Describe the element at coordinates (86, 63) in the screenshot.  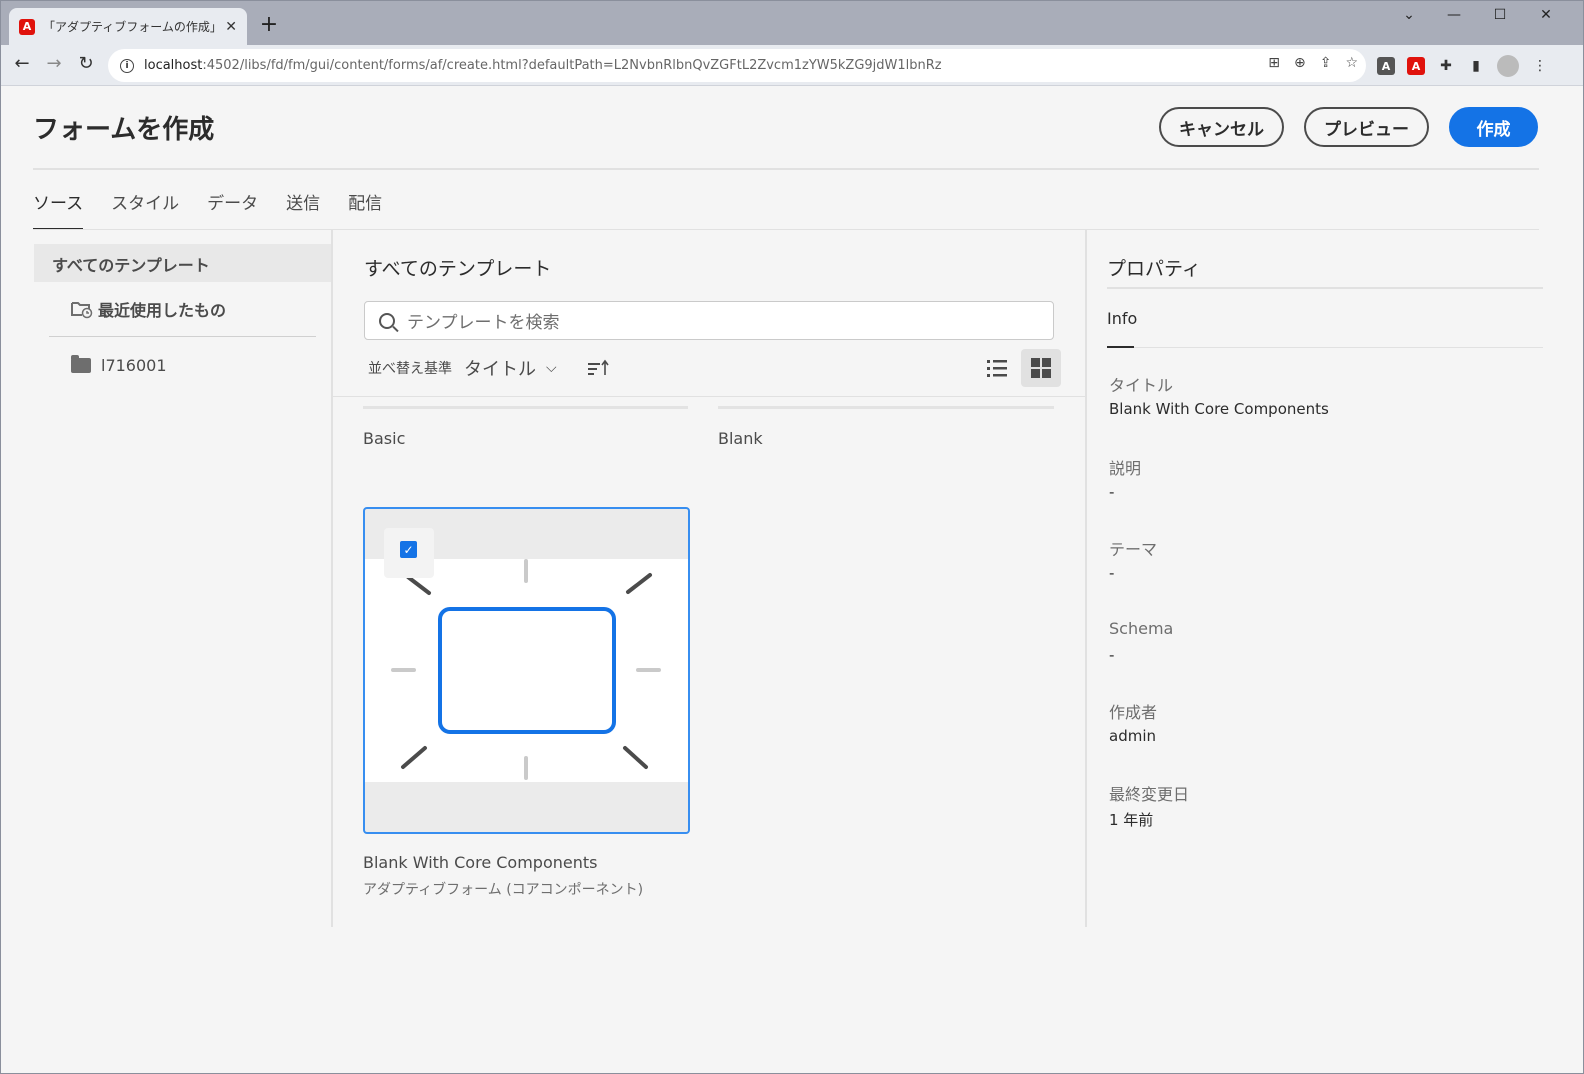
I see `reload-icon: ↻` at that location.